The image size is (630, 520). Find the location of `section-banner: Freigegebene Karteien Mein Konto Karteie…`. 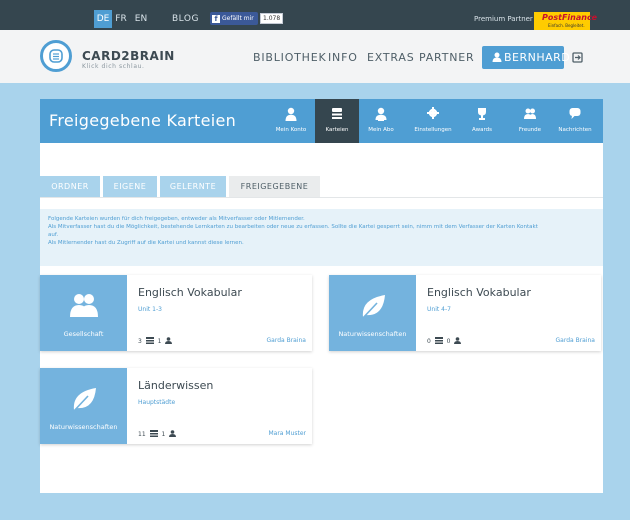

section-banner: Freigegebene Karteien Mein Konto Karteie… is located at coordinates (321, 121).